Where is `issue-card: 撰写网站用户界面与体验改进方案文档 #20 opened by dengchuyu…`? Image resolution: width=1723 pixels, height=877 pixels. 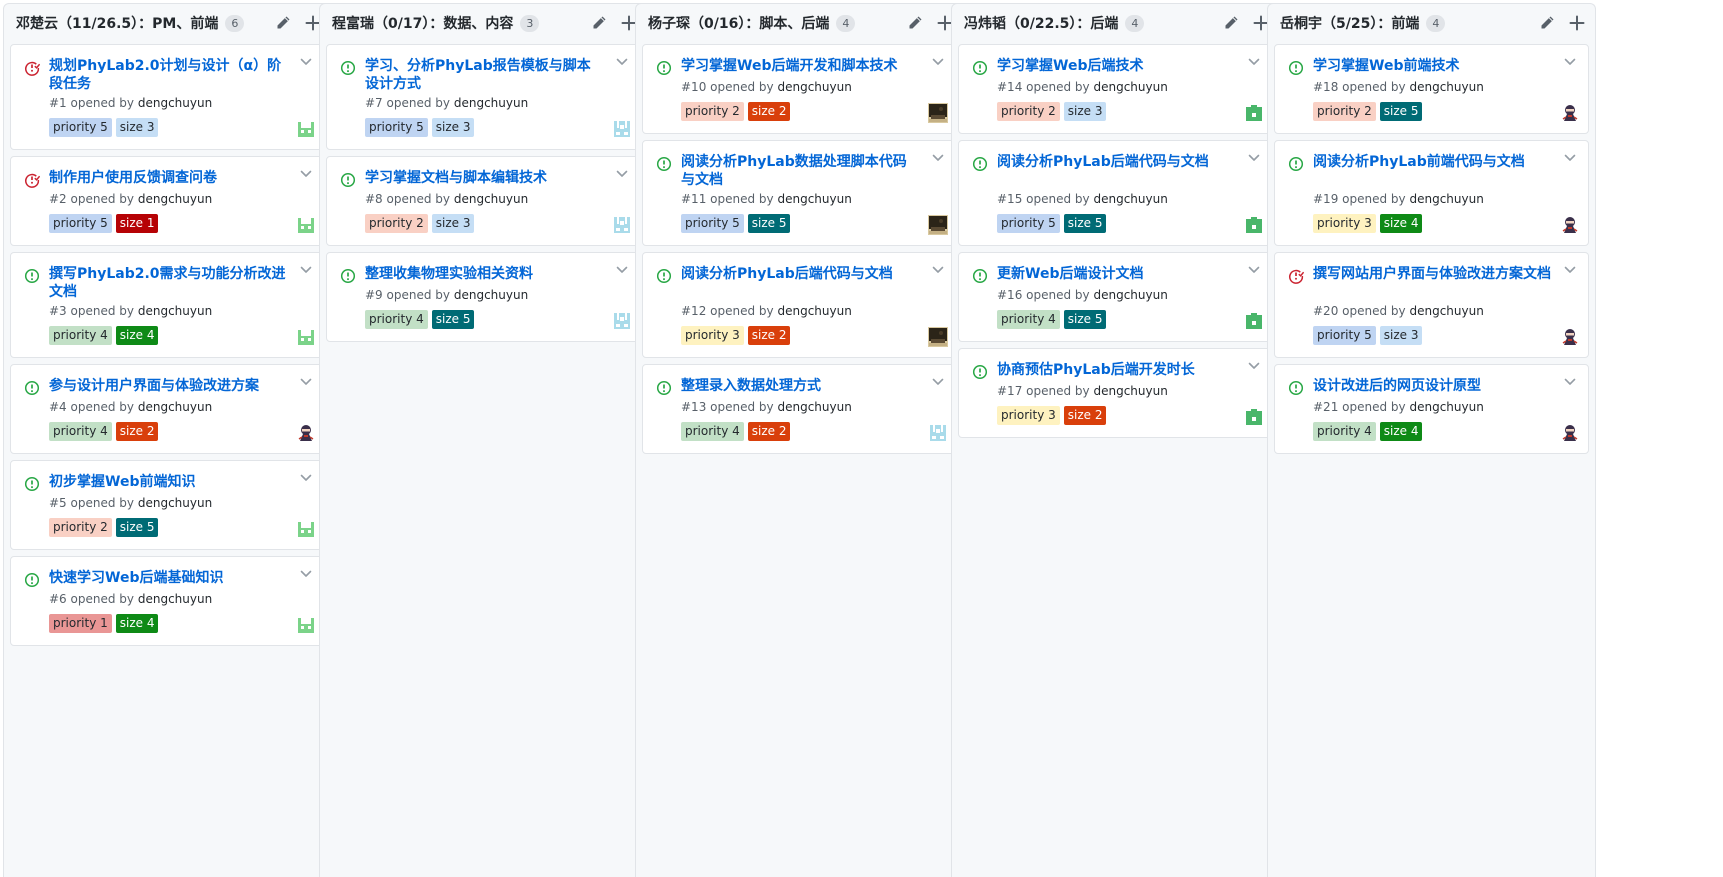 issue-card: 撰写网站用户界面与体验改进方案文档 #20 opened by dengchuyu… is located at coordinates (1431, 305).